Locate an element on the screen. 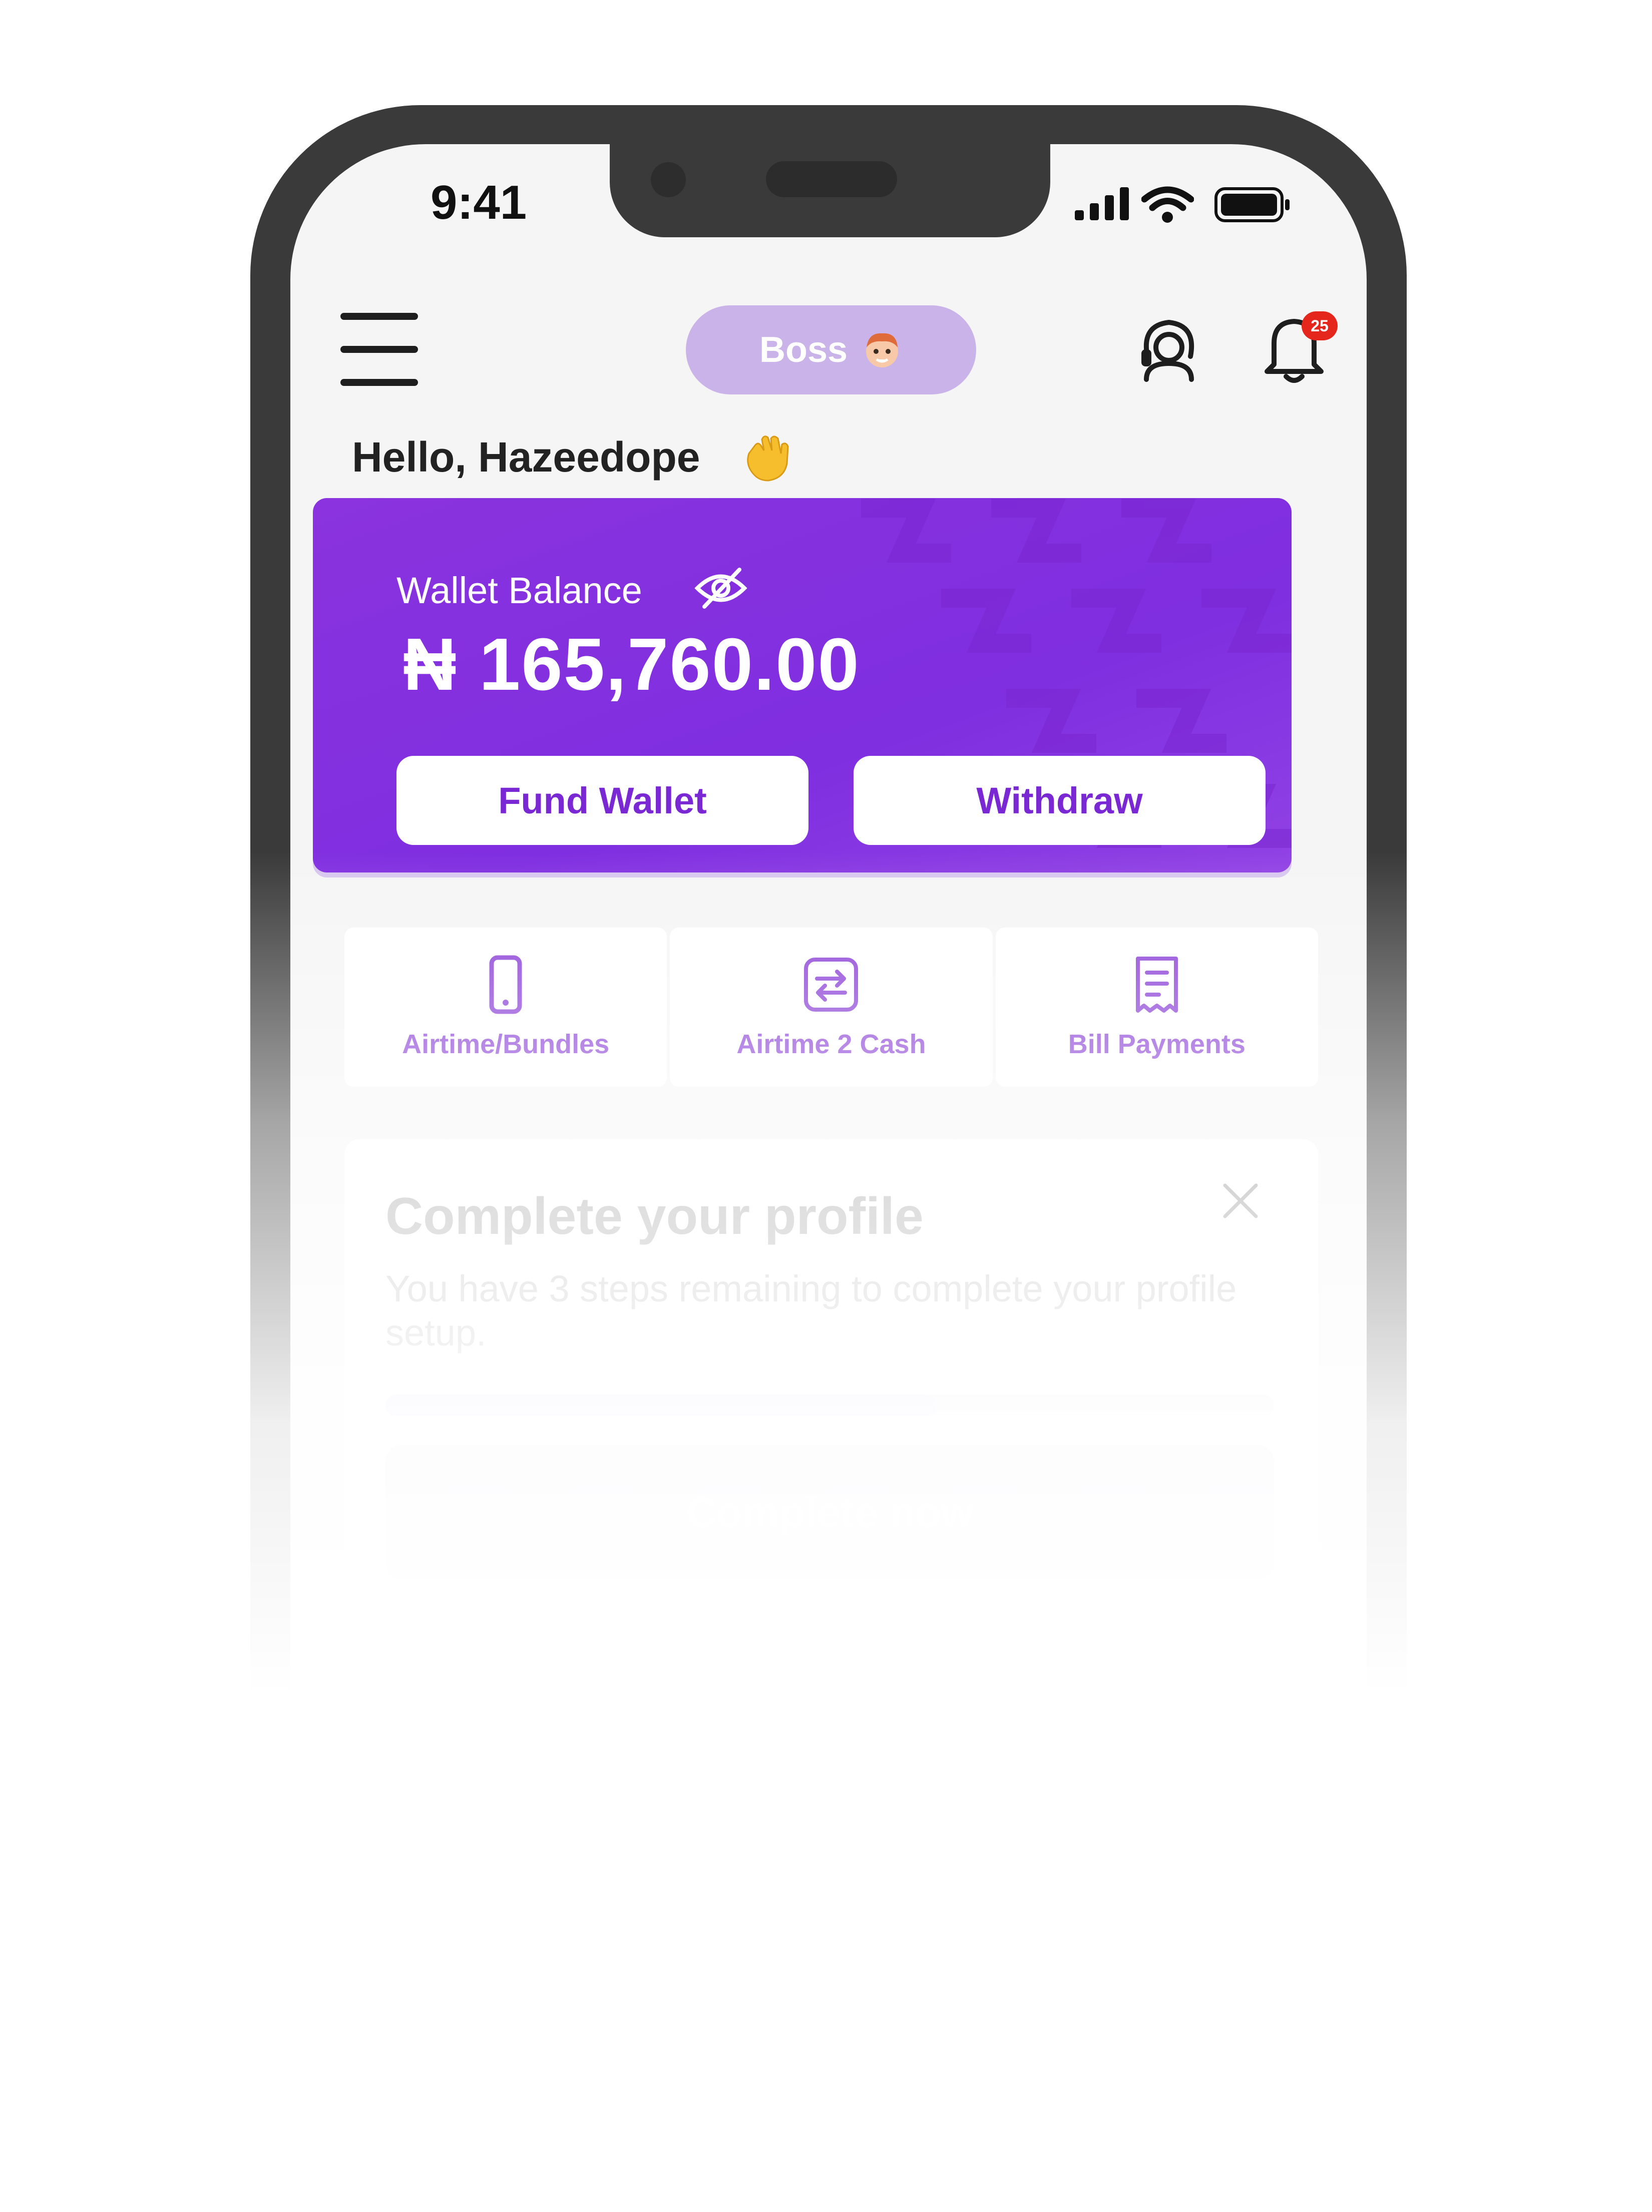  notification-badge: 25 is located at coordinates (1320, 325).